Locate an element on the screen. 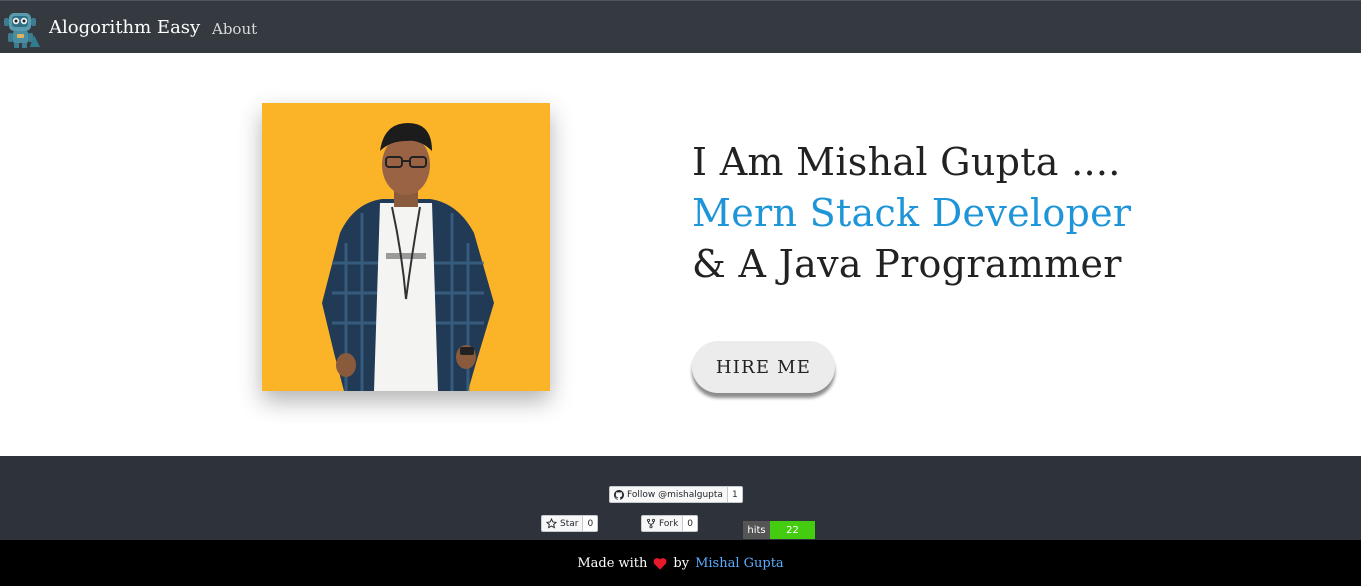 This screenshot has width=1361, height=586. hits-label: hits is located at coordinates (756, 530).